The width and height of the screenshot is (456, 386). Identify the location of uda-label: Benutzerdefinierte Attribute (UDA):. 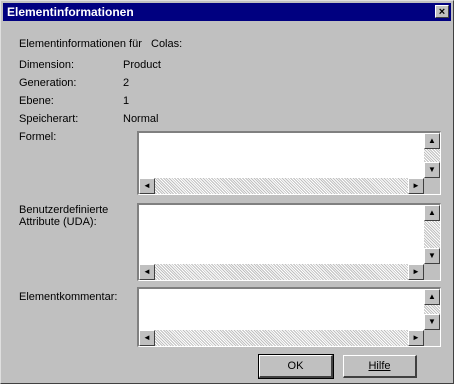
(64, 216).